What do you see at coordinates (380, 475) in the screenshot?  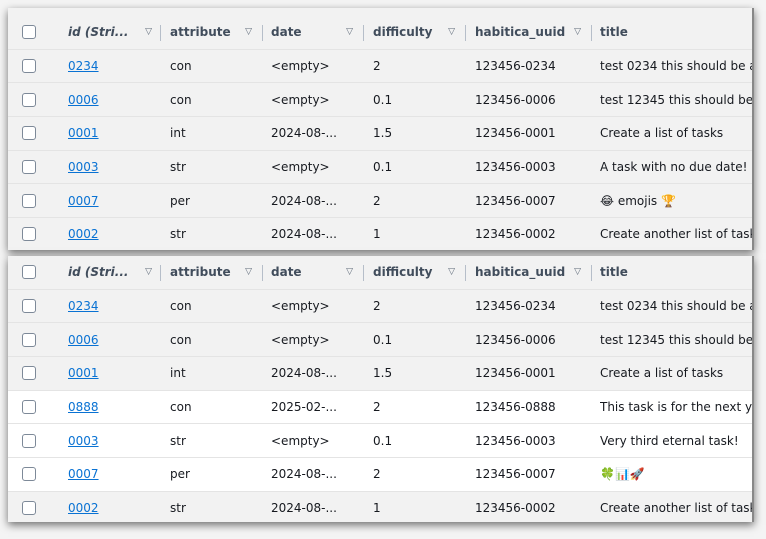 I see `table-row: 0007 per 2024-08-... 2 123456-0007 🍀📊🚀` at bounding box center [380, 475].